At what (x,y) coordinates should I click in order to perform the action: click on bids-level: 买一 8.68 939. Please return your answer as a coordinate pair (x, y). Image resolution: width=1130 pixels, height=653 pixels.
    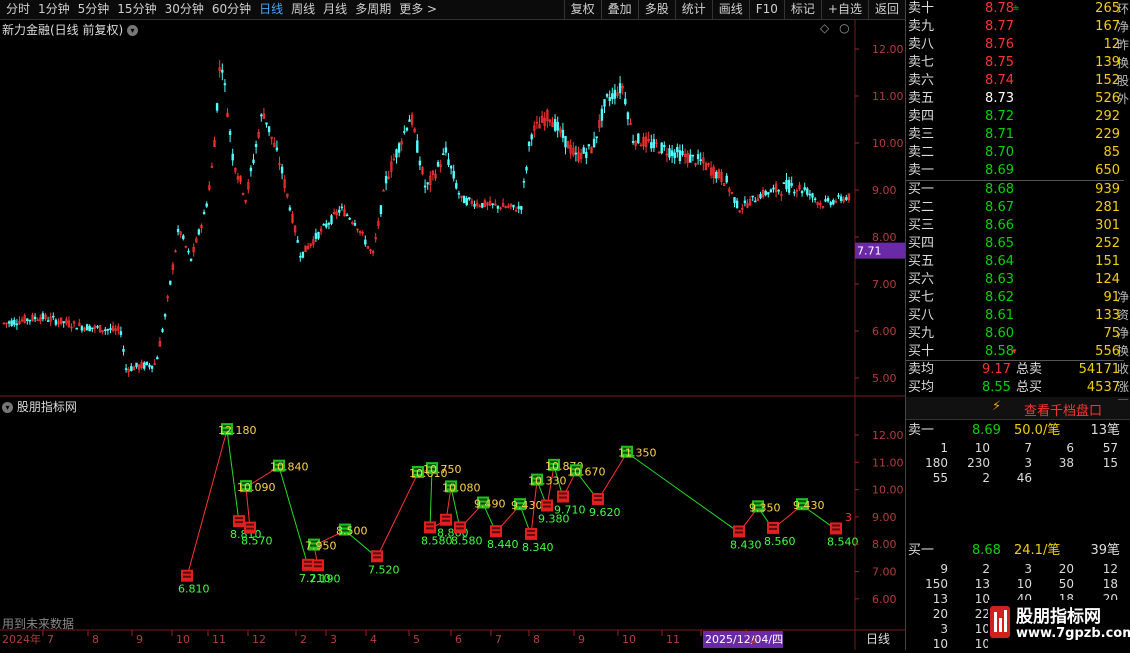
    Looking at the image, I should click on (1015, 190).